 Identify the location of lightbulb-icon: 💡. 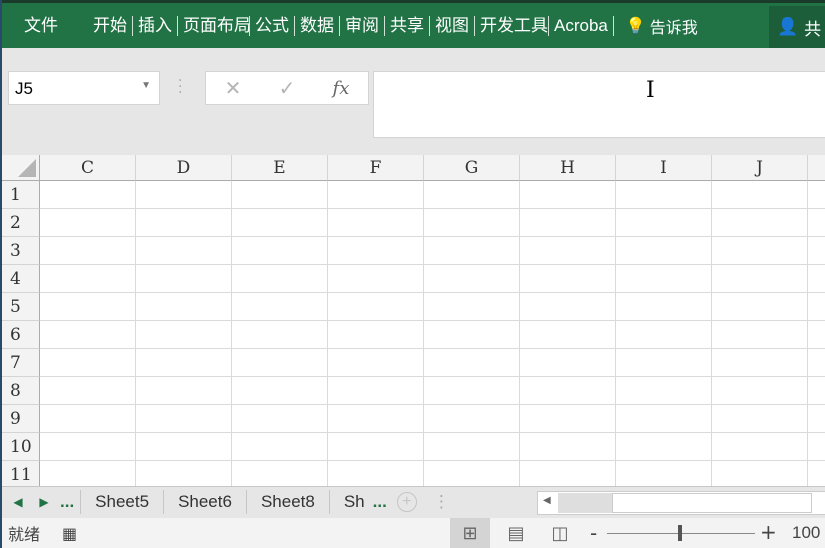
(635, 25).